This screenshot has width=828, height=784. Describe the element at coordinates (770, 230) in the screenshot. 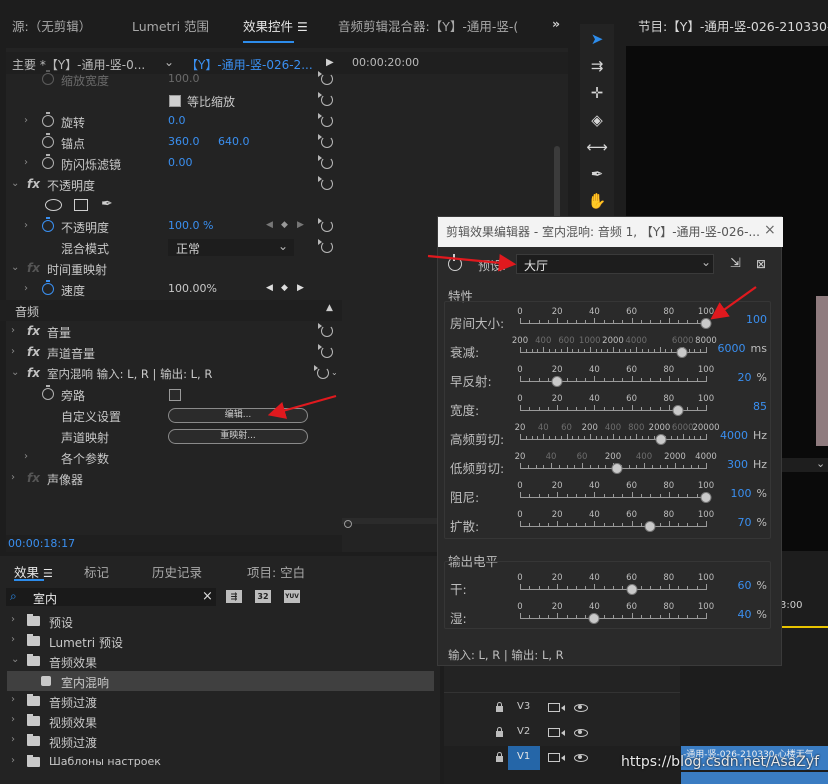

I see `close-icon: ×` at that location.